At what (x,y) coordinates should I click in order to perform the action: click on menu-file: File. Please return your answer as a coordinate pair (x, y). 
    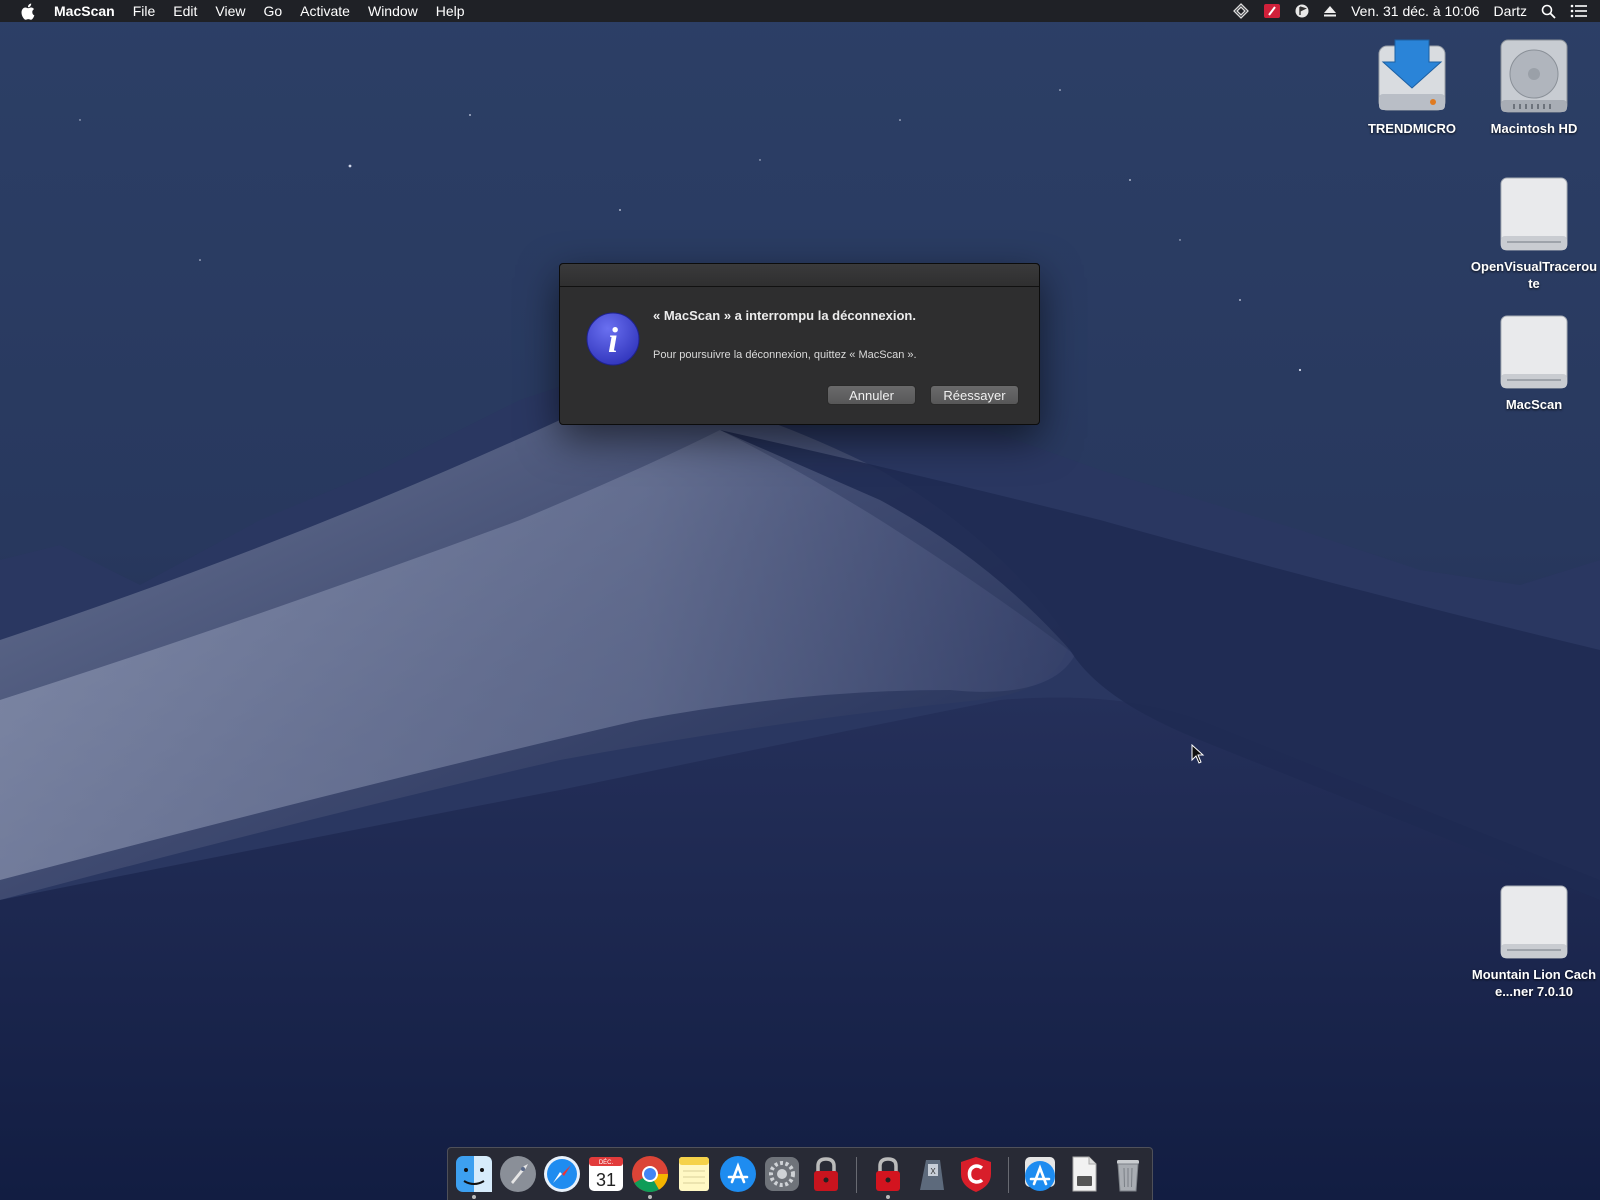
    Looking at the image, I should click on (144, 11).